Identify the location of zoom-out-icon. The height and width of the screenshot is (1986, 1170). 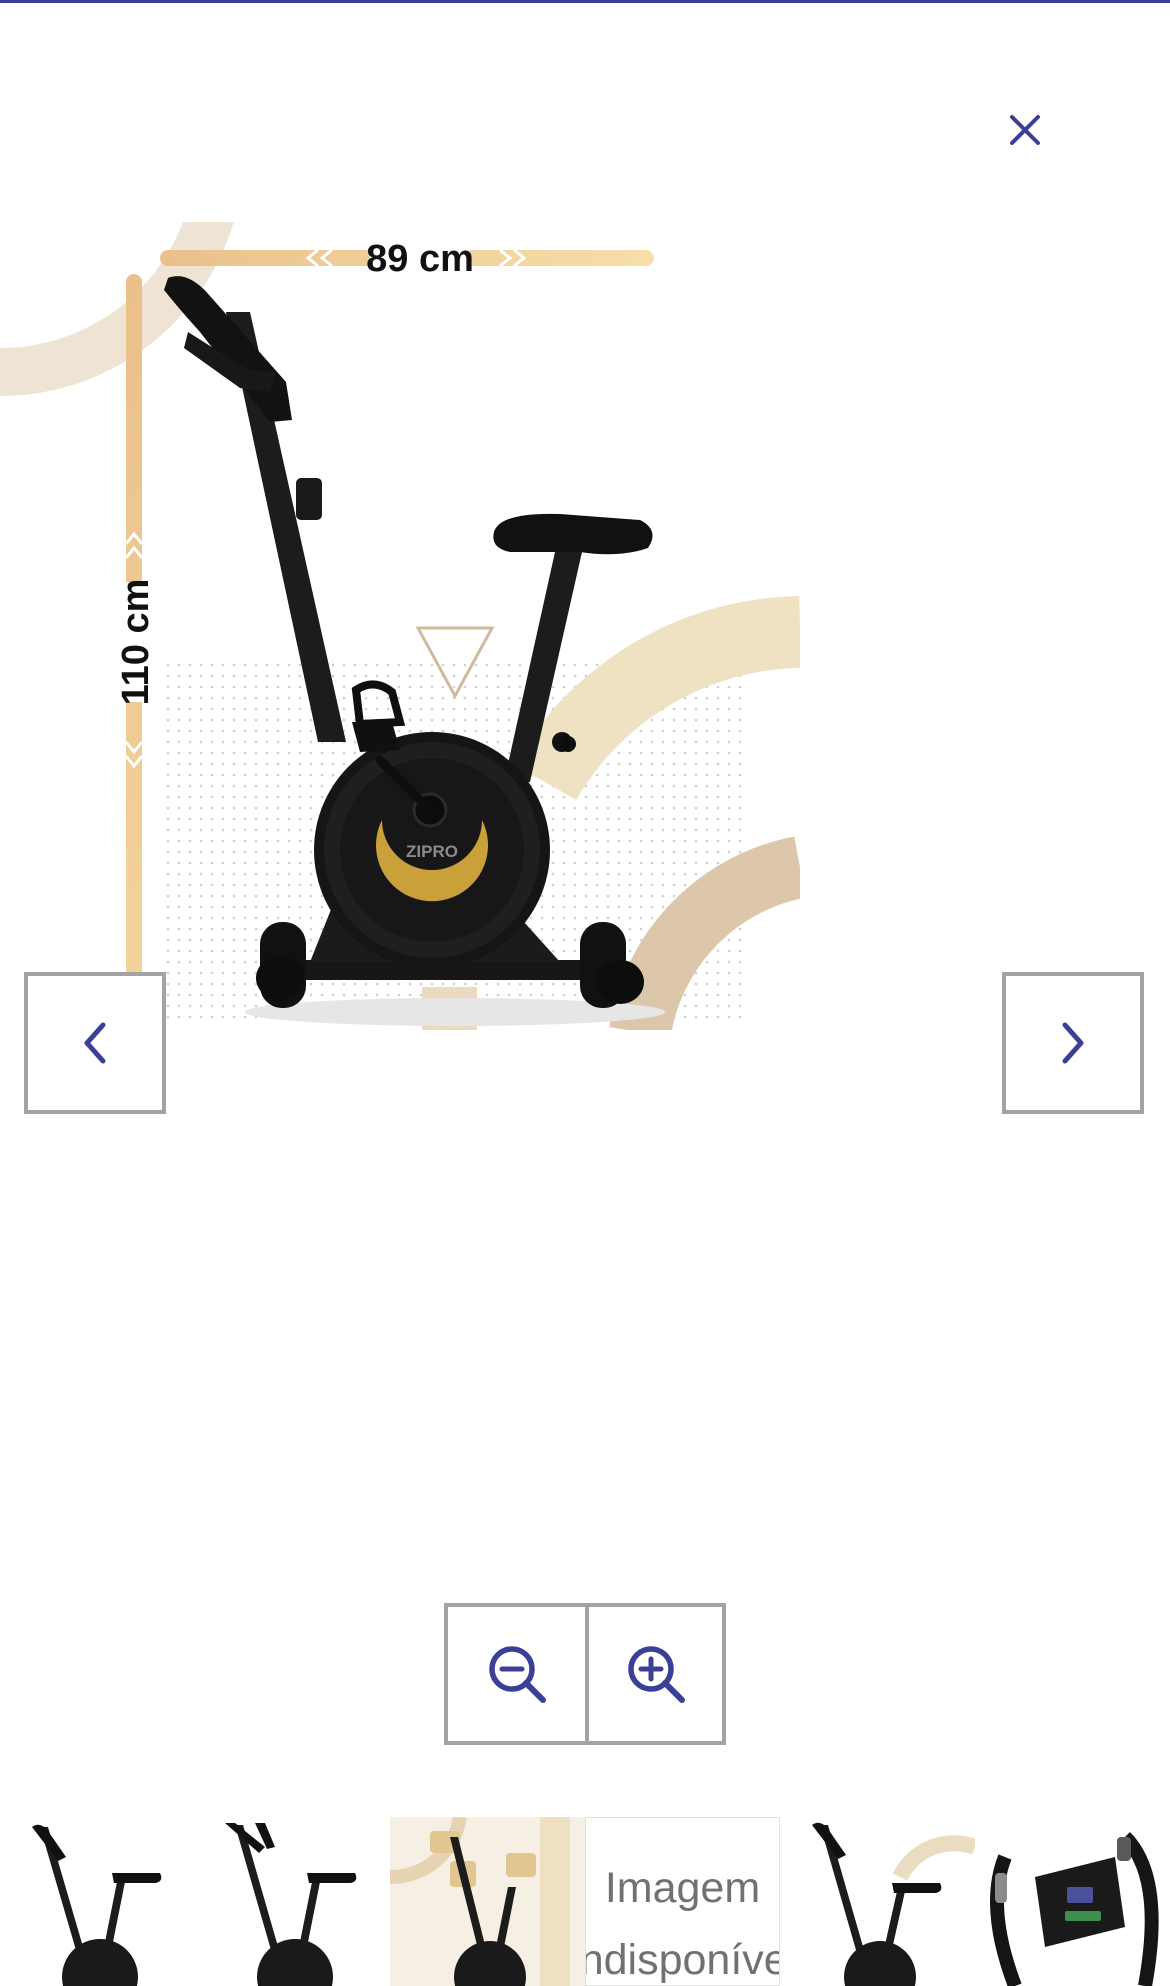
(517, 1674).